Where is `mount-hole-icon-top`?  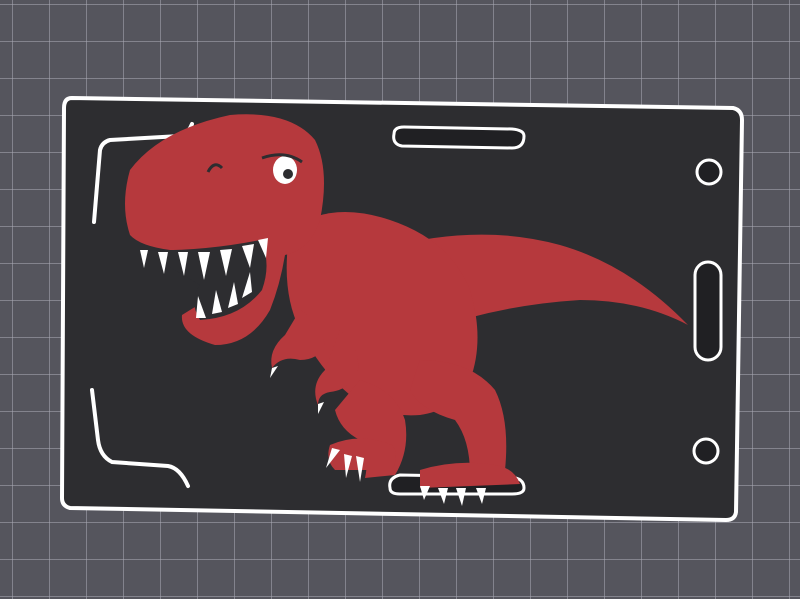 mount-hole-icon-top is located at coordinates (709, 172).